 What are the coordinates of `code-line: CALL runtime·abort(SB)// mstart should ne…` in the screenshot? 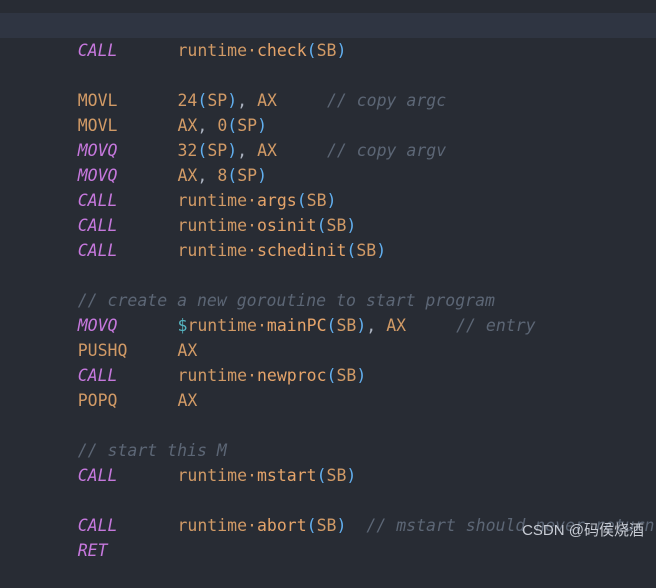 It's located at (328, 511).